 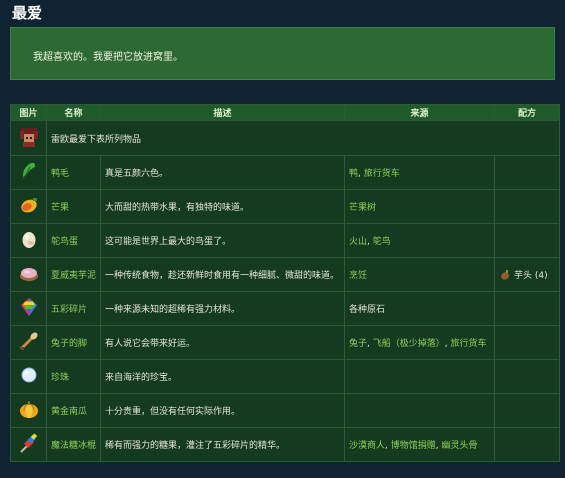 What do you see at coordinates (367, 310) in the screenshot?
I see `source-text: 各种原石` at bounding box center [367, 310].